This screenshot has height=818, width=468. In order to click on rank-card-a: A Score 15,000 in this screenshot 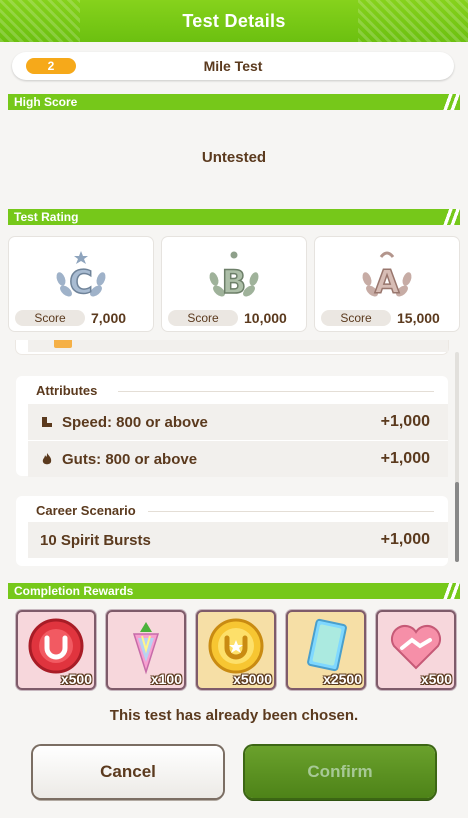, I will do `click(387, 284)`.